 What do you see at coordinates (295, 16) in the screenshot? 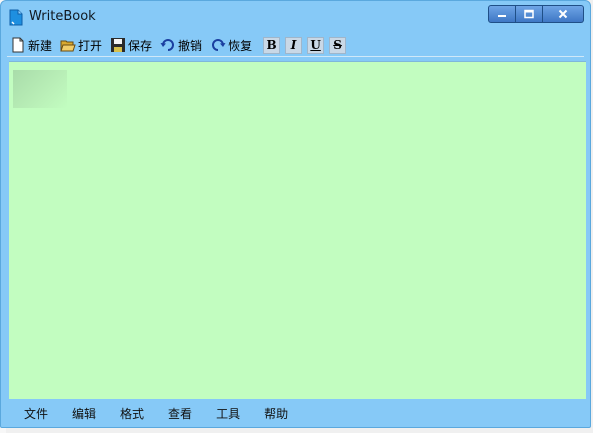
I see `title-bar: WriteBook` at bounding box center [295, 16].